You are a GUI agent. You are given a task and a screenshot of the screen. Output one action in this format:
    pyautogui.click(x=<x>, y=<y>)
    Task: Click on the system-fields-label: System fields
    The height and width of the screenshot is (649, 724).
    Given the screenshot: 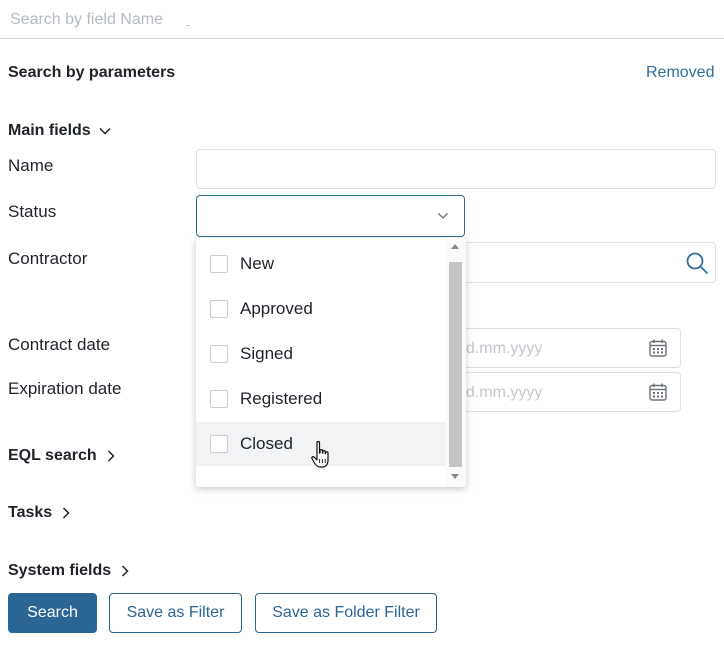 What is the action you would take?
    pyautogui.click(x=60, y=570)
    